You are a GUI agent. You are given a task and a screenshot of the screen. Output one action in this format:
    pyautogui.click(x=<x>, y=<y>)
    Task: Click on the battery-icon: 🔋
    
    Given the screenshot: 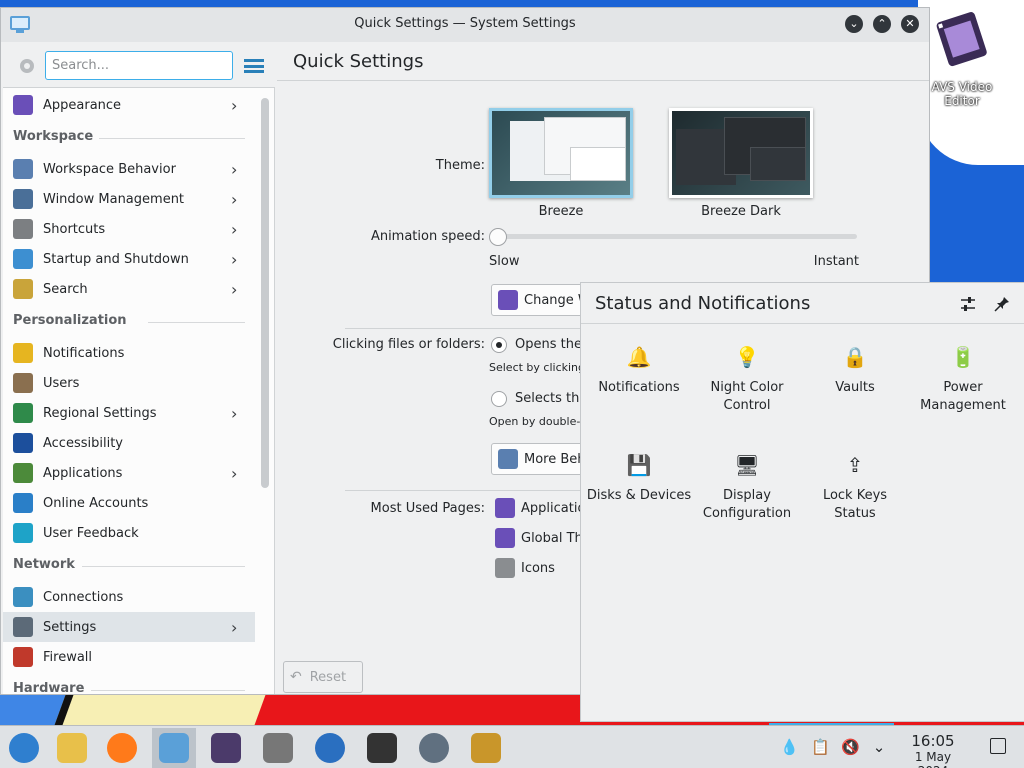 What is the action you would take?
    pyautogui.click(x=963, y=357)
    